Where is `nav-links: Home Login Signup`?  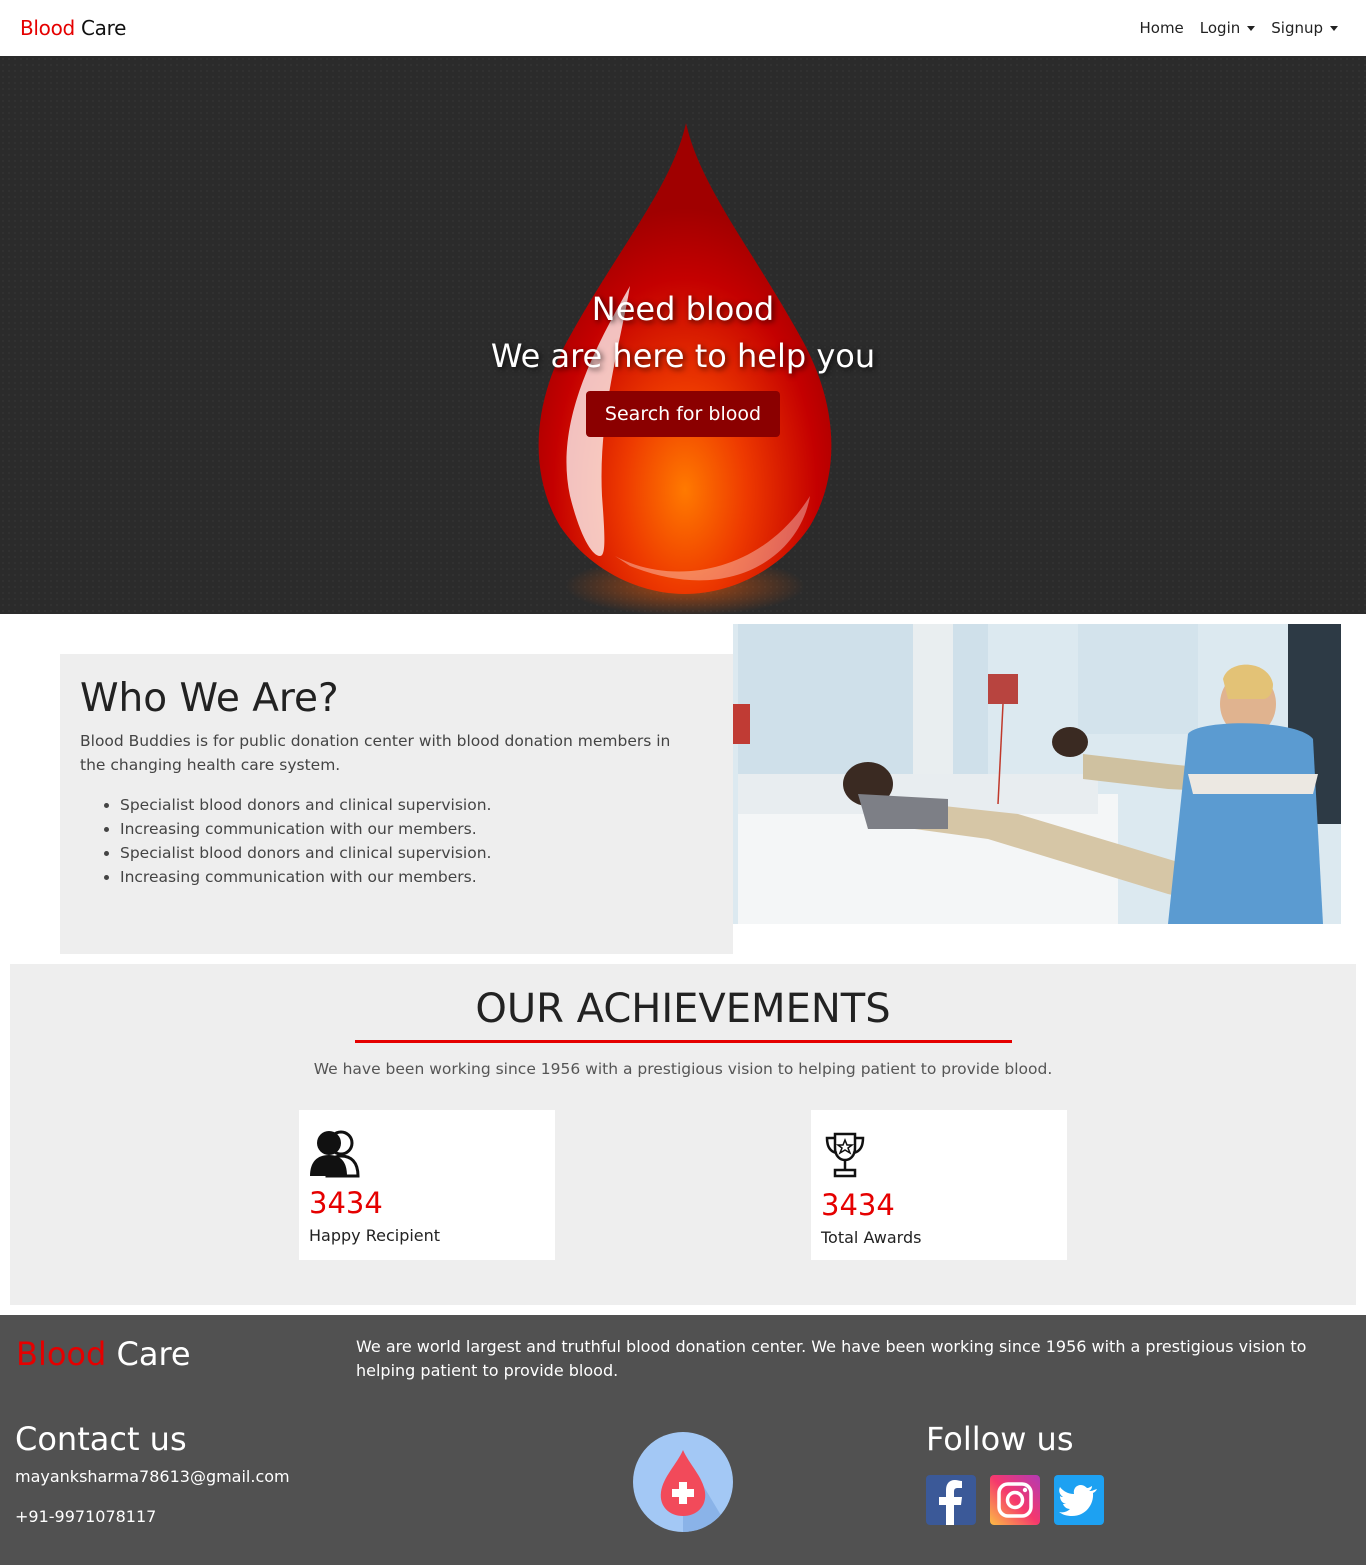 nav-links: Home Login Signup is located at coordinates (1242, 28).